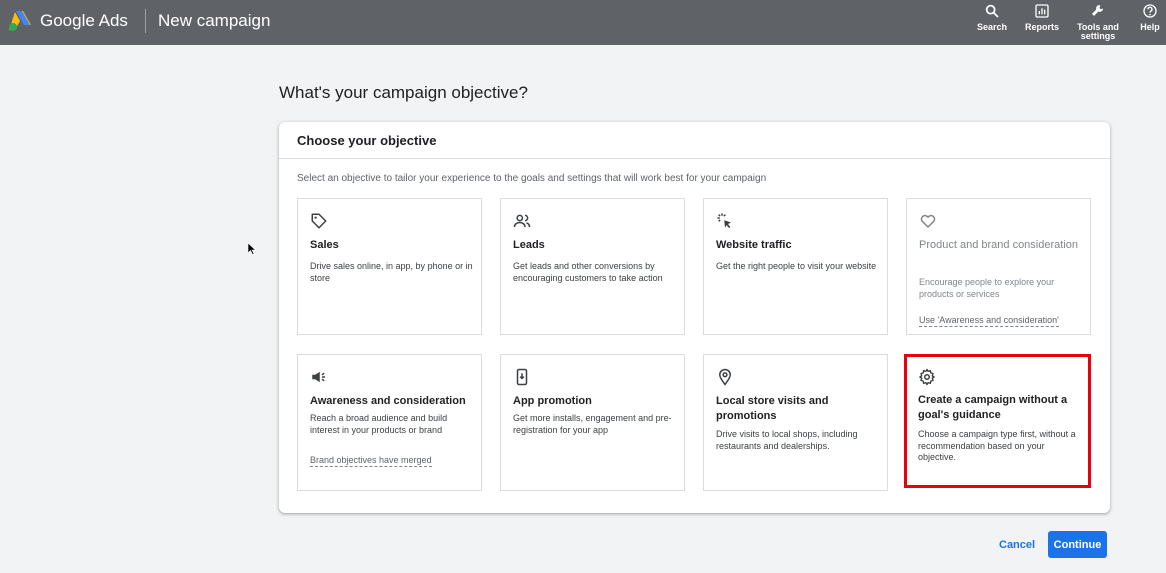 Image resolution: width=1166 pixels, height=573 pixels. What do you see at coordinates (1017, 545) in the screenshot?
I see `cancel-button: Cancel` at bounding box center [1017, 545].